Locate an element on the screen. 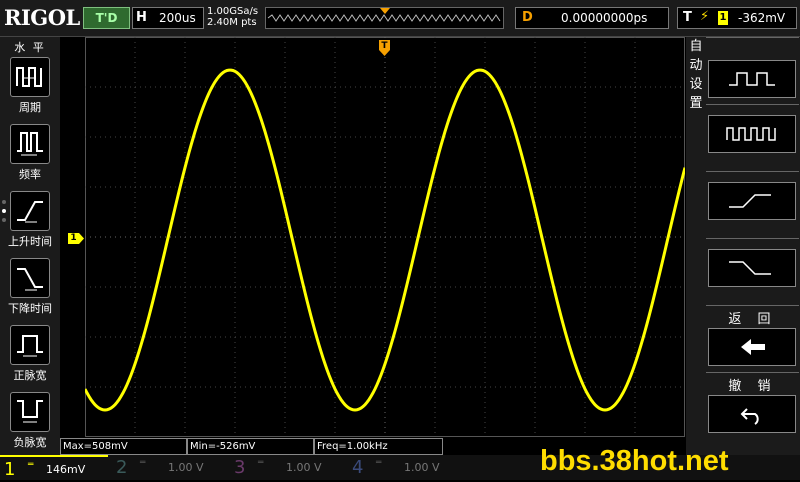 Image resolution: width=800 pixels, height=482 pixels. frequency-icon is located at coordinates (30, 144).